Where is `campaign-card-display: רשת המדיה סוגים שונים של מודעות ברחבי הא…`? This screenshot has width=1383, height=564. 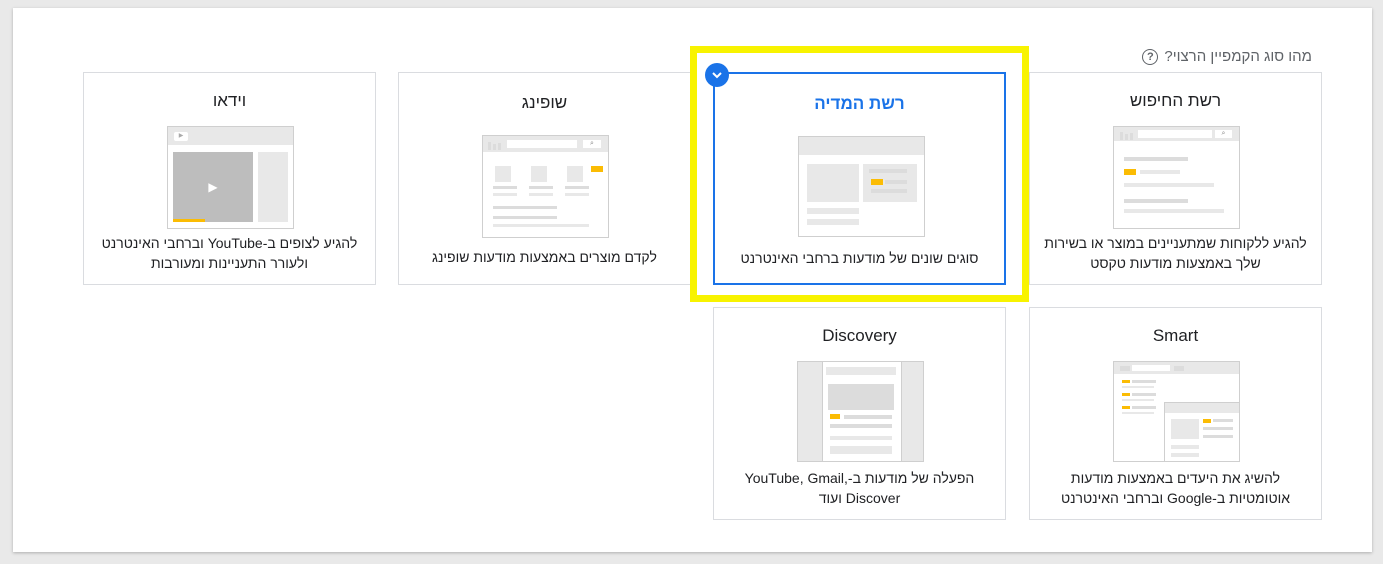
campaign-card-display: רשת המדיה סוגים שונים של מודעות ברחבי הא… is located at coordinates (859, 178).